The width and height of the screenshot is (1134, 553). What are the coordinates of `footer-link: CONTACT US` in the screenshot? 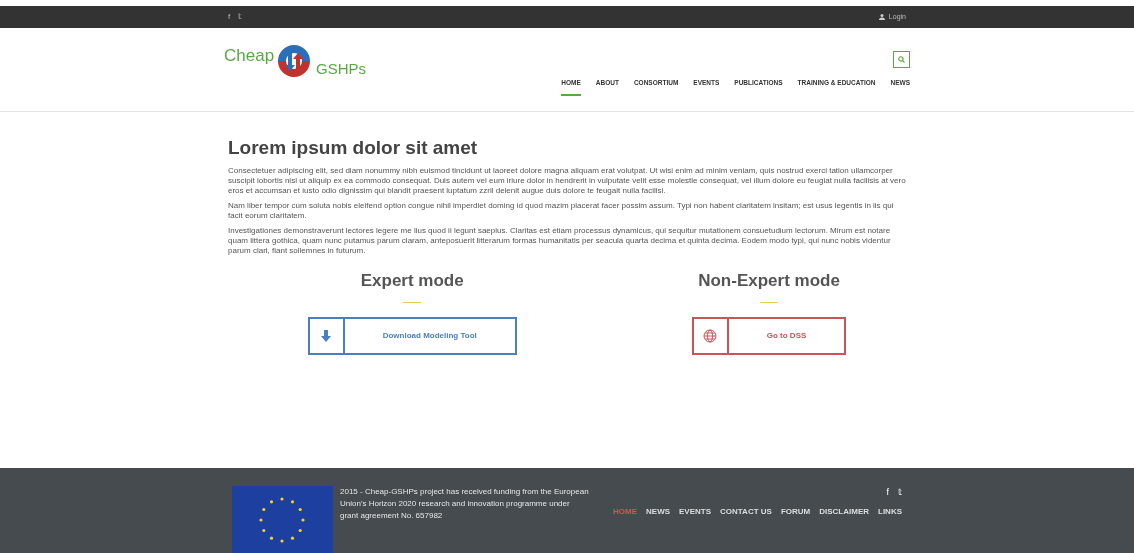 It's located at (746, 511).